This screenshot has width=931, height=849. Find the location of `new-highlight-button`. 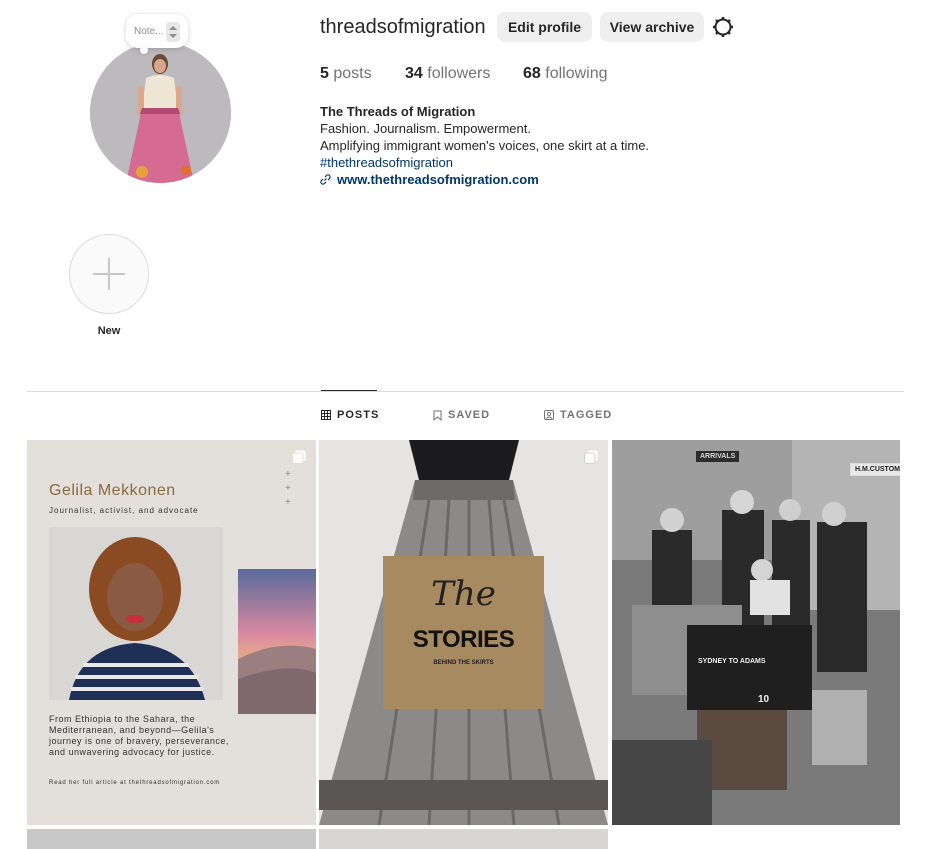

new-highlight-button is located at coordinates (109, 274).